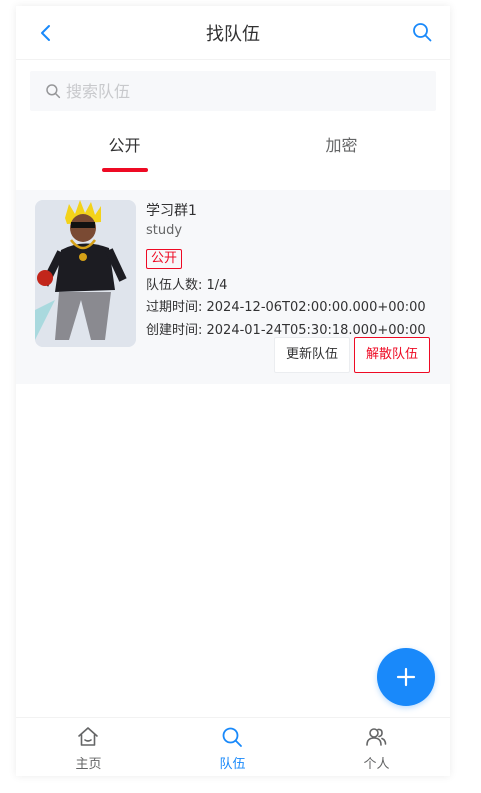 This screenshot has width=481, height=793. Describe the element at coordinates (392, 355) in the screenshot. I see `dissolve-team-button: 解散队伍` at that location.